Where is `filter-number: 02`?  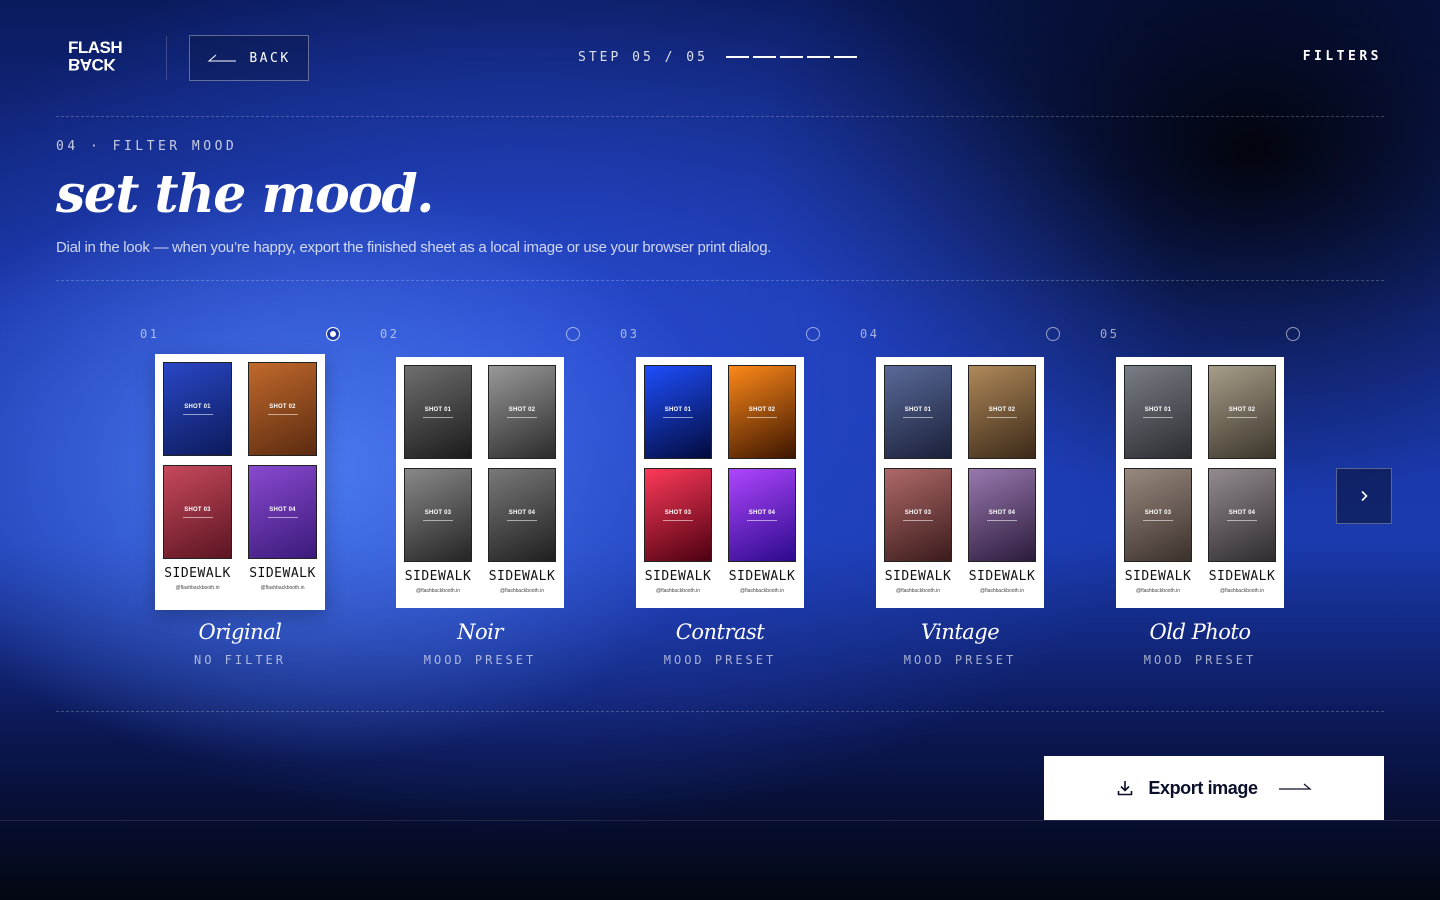 filter-number: 02 is located at coordinates (390, 334).